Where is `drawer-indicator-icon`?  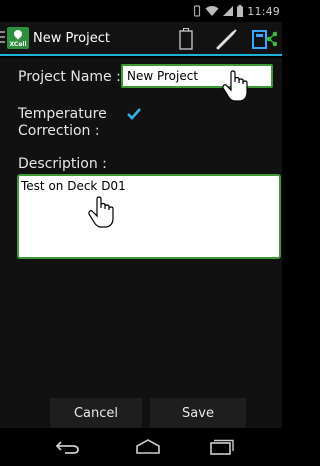
drawer-indicator-icon is located at coordinates (2, 38).